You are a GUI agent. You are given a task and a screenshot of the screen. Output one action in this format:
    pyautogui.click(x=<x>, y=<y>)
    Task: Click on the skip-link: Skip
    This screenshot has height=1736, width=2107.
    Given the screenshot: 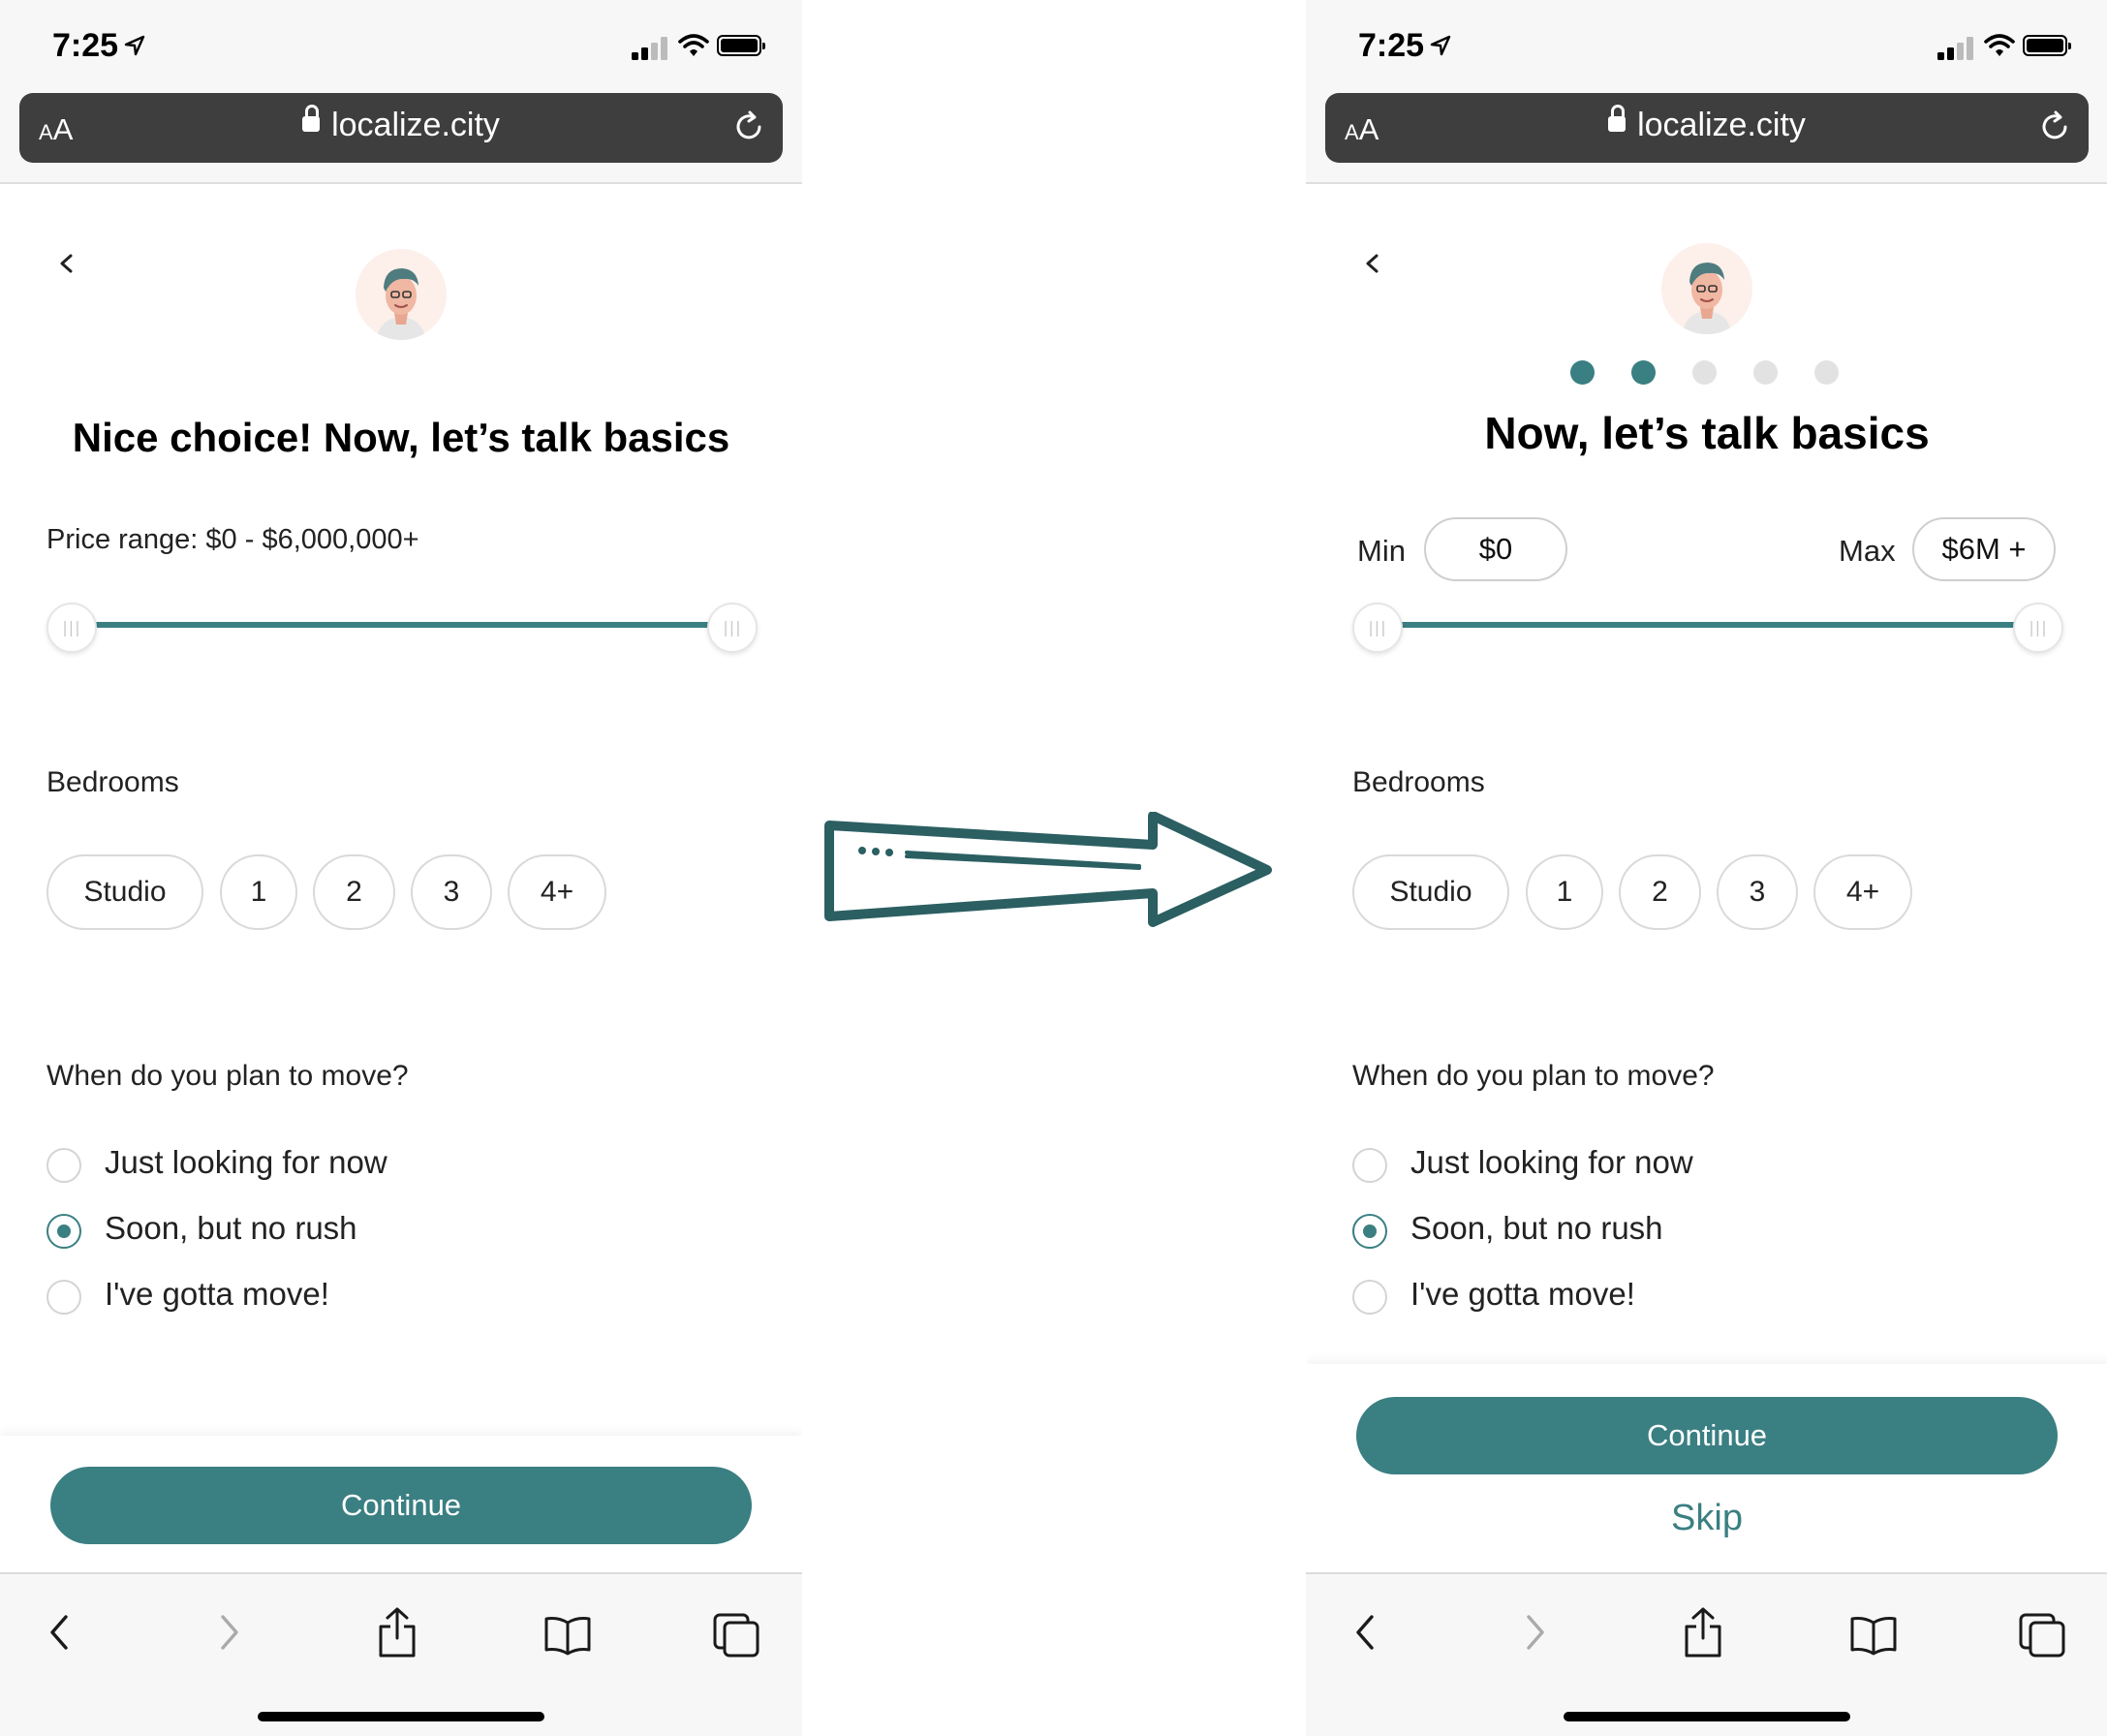 What is the action you would take?
    pyautogui.click(x=1706, y=1518)
    